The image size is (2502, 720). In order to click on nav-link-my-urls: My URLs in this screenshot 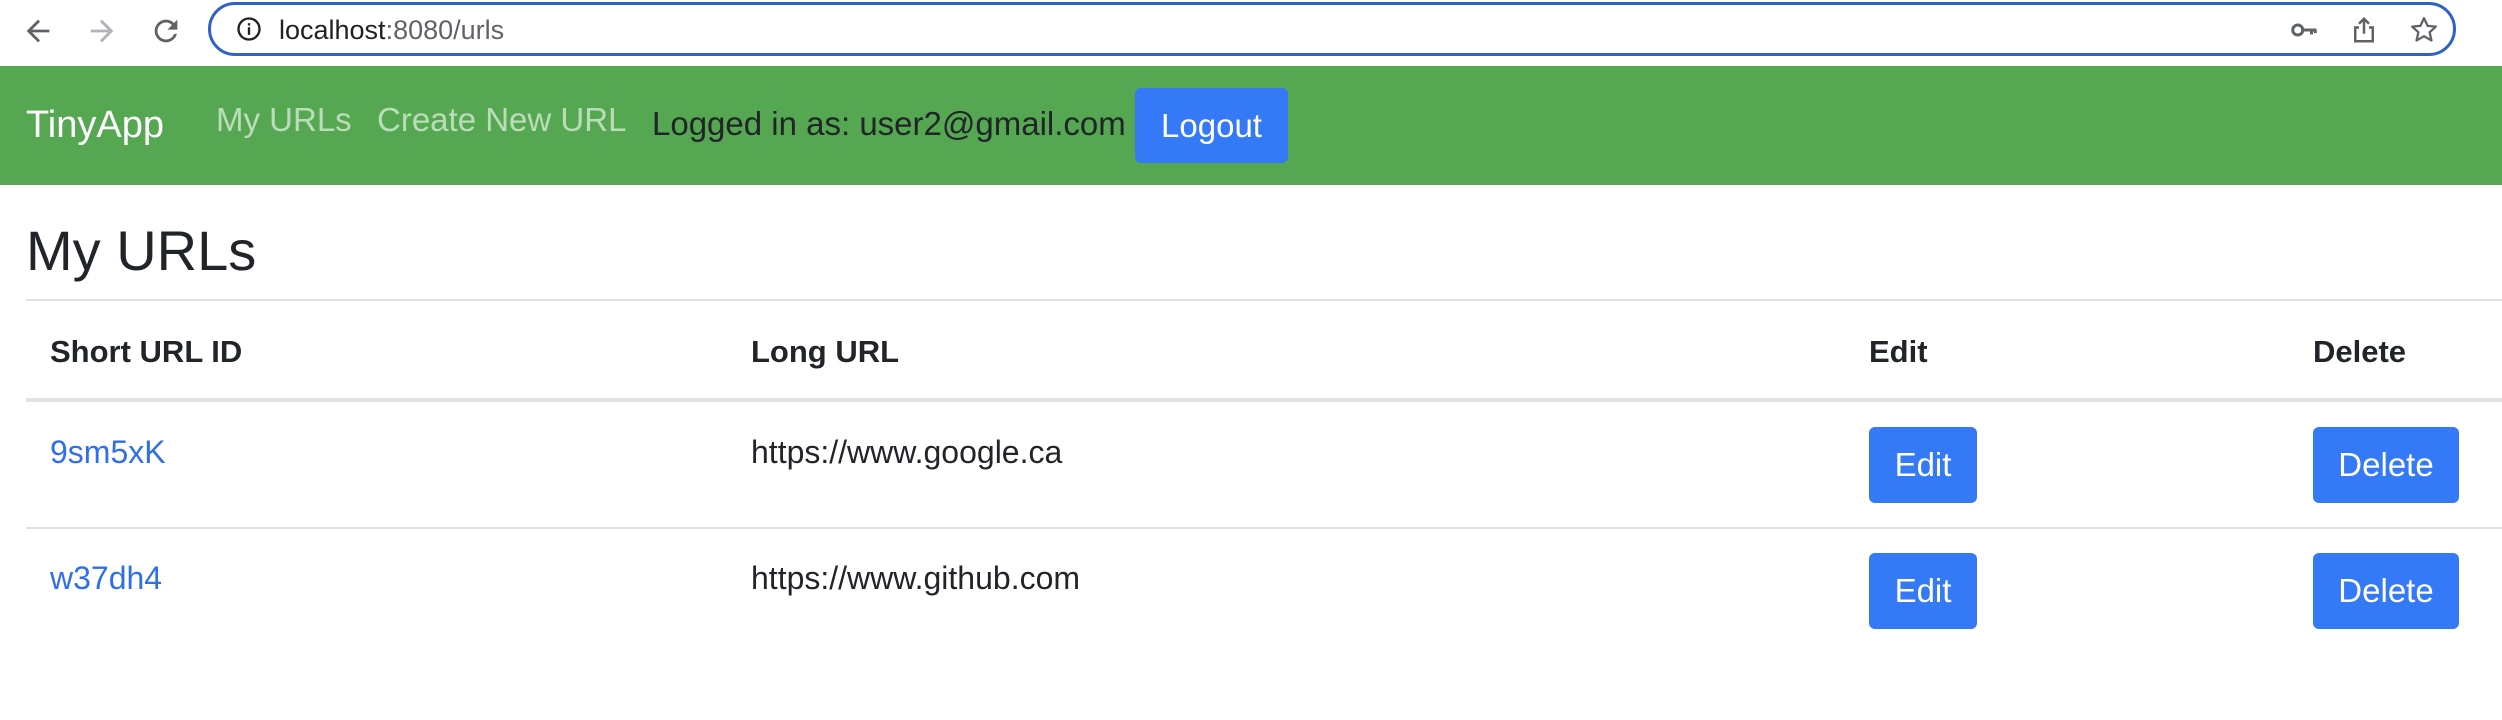, I will do `click(284, 120)`.